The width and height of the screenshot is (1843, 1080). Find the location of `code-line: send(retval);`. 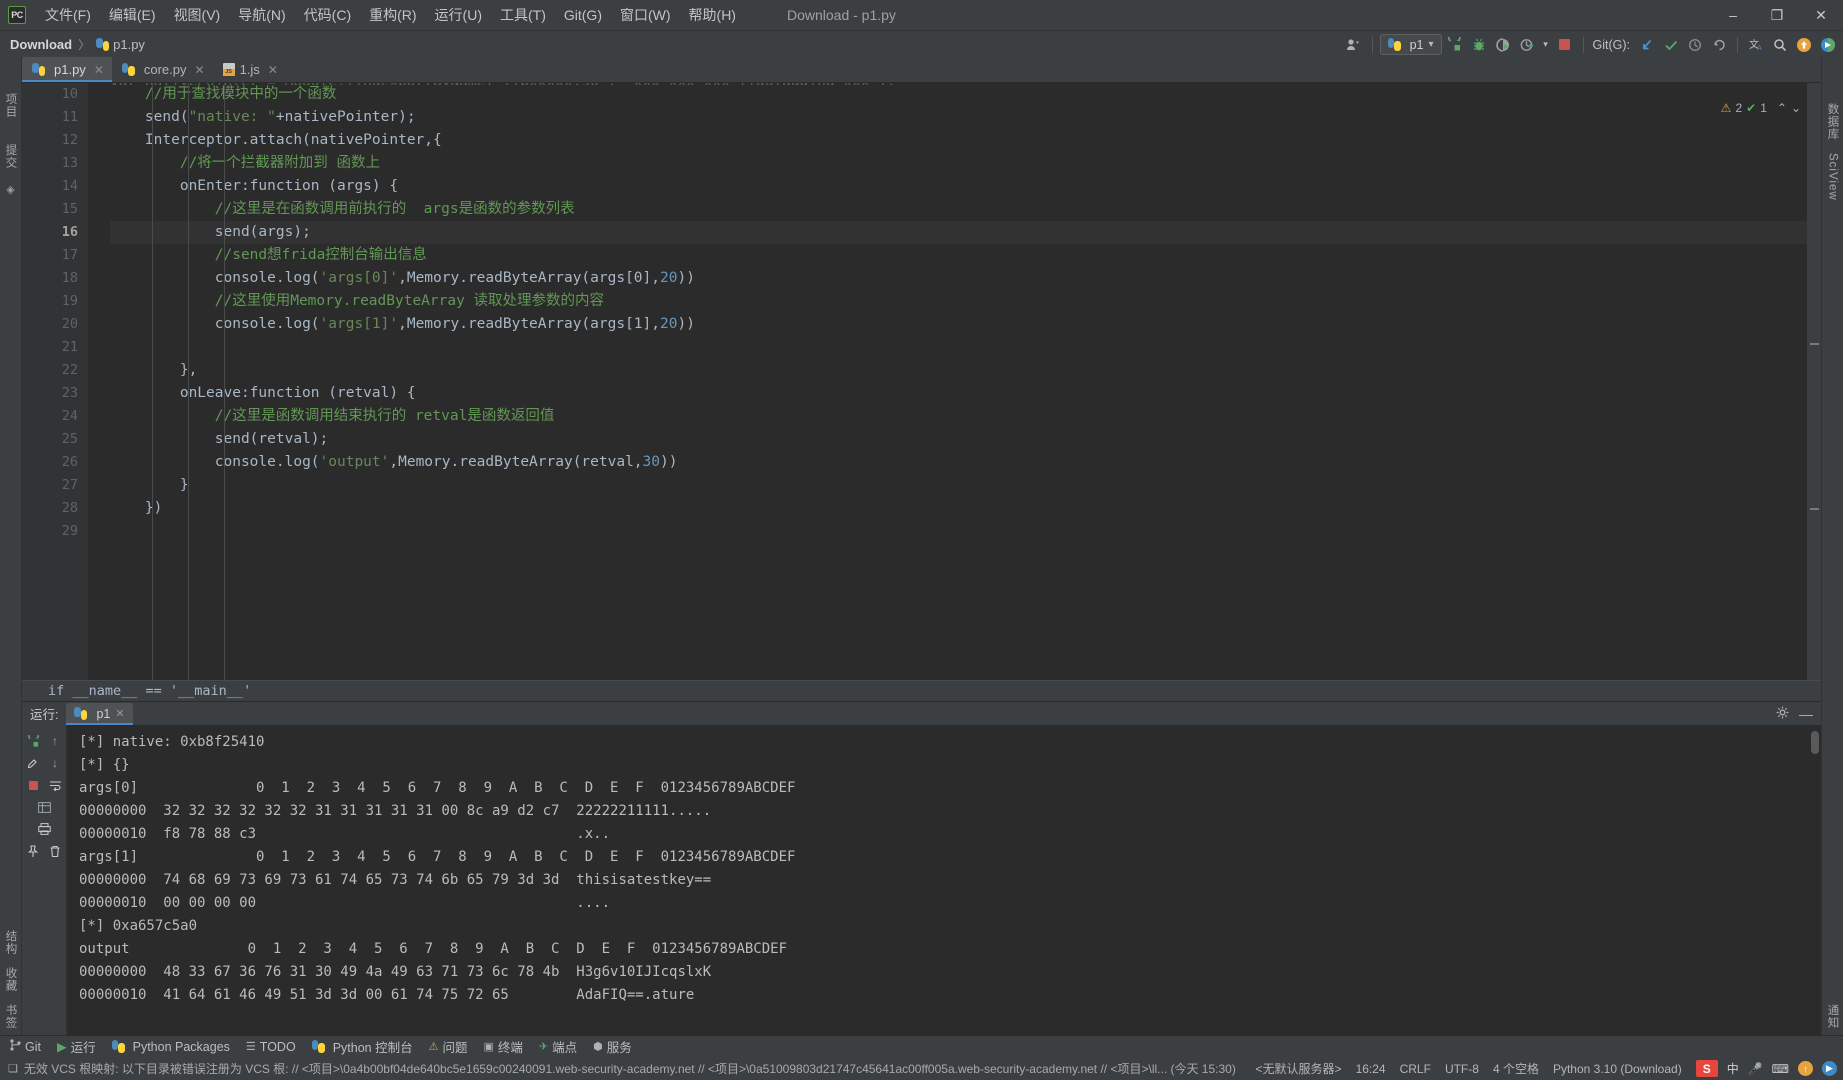

code-line: send(retval); is located at coordinates (965, 439).